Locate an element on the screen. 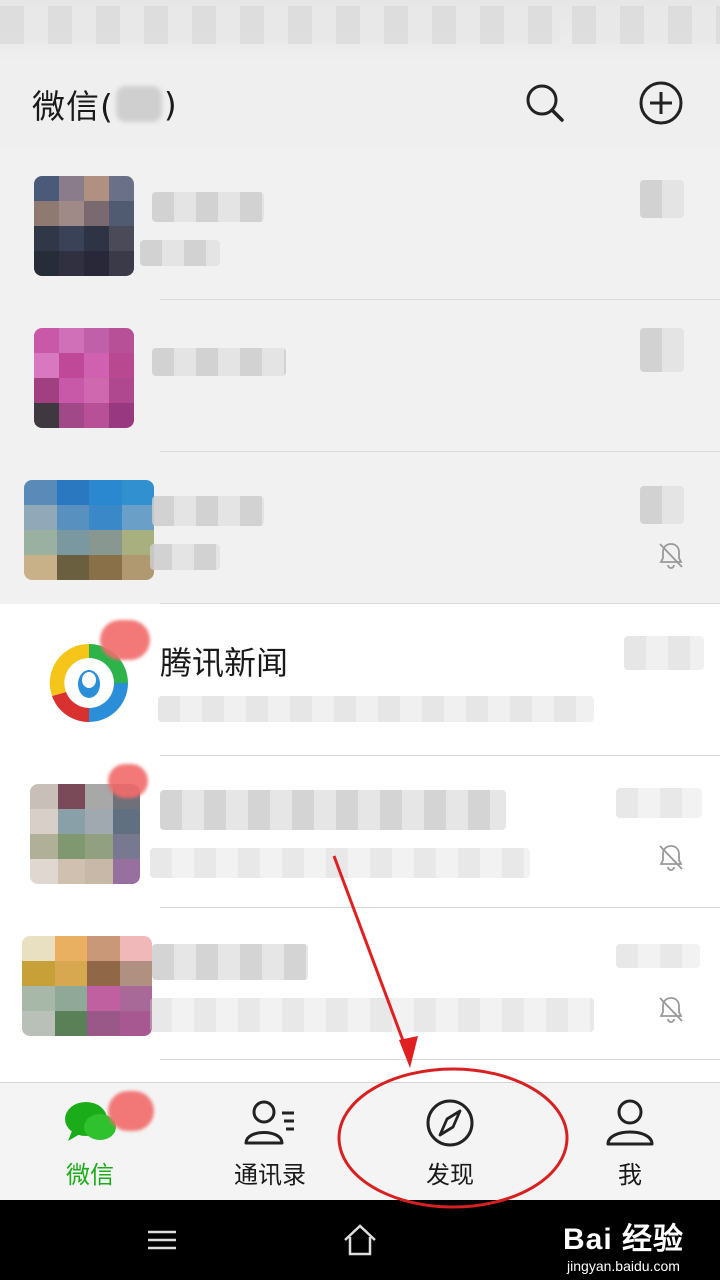 The width and height of the screenshot is (720, 1280). tab-bar: 微信 通讯录 发现 我 is located at coordinates (360, 1141).